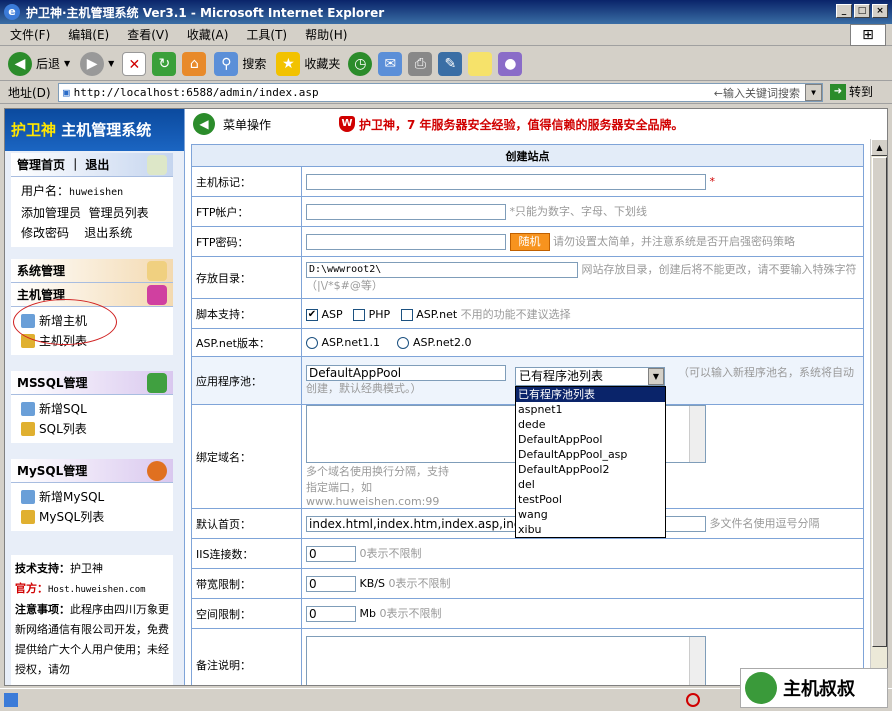 The image size is (892, 711). What do you see at coordinates (246, 342) in the screenshot?
I see `aspnet-version-label: ASP.net版本：` at bounding box center [246, 342].